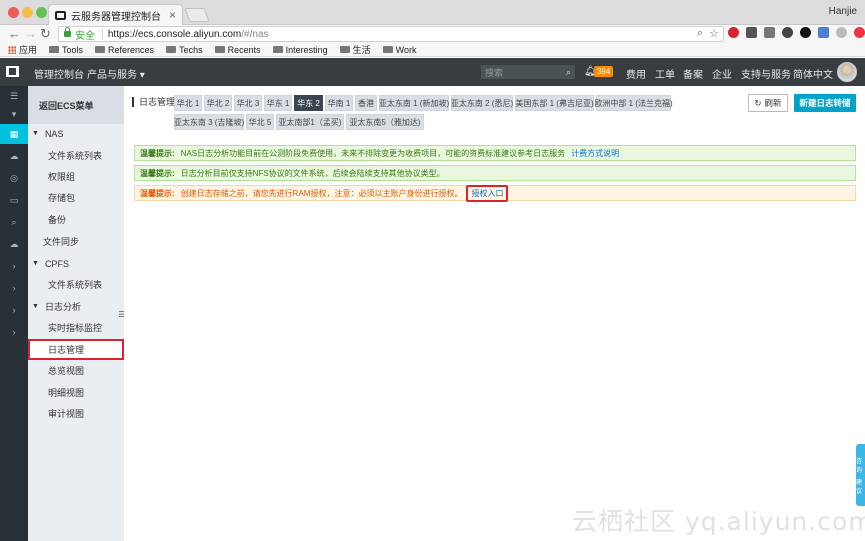 The width and height of the screenshot is (865, 541). What do you see at coordinates (14, 114) in the screenshot?
I see `collapse-arrow-icon: ▾` at bounding box center [14, 114].